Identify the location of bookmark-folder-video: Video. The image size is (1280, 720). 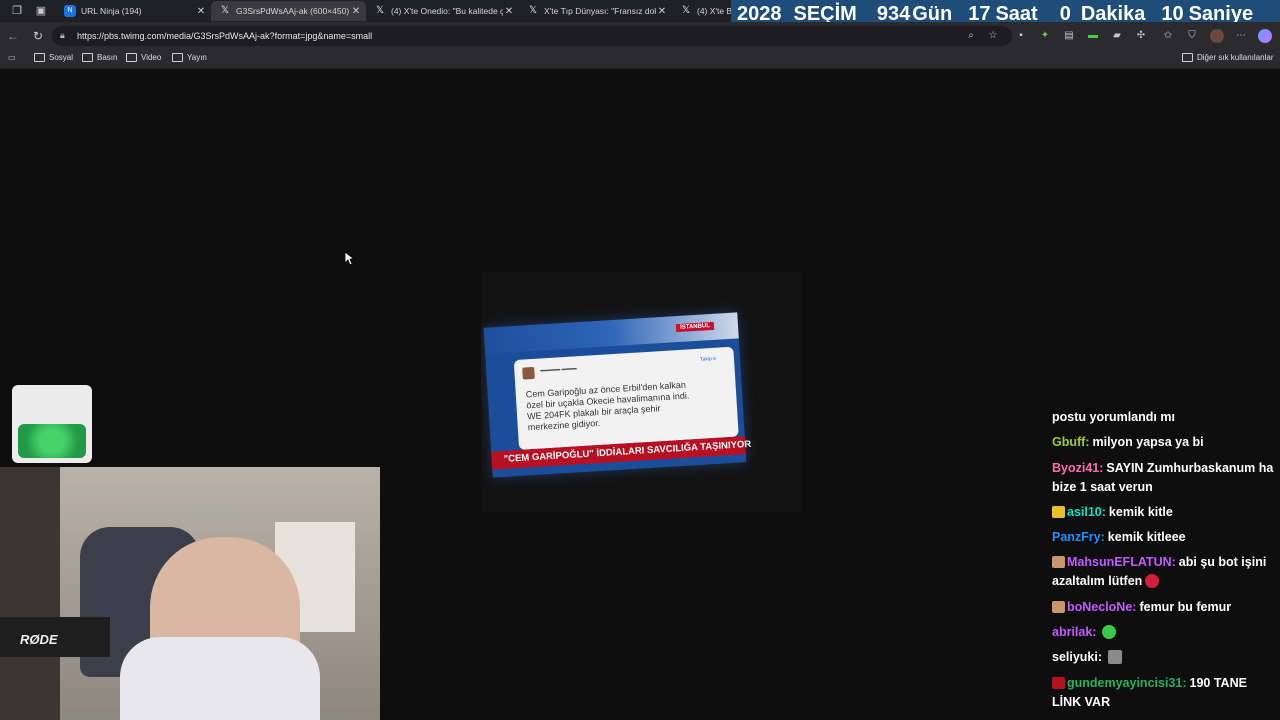
(143, 57).